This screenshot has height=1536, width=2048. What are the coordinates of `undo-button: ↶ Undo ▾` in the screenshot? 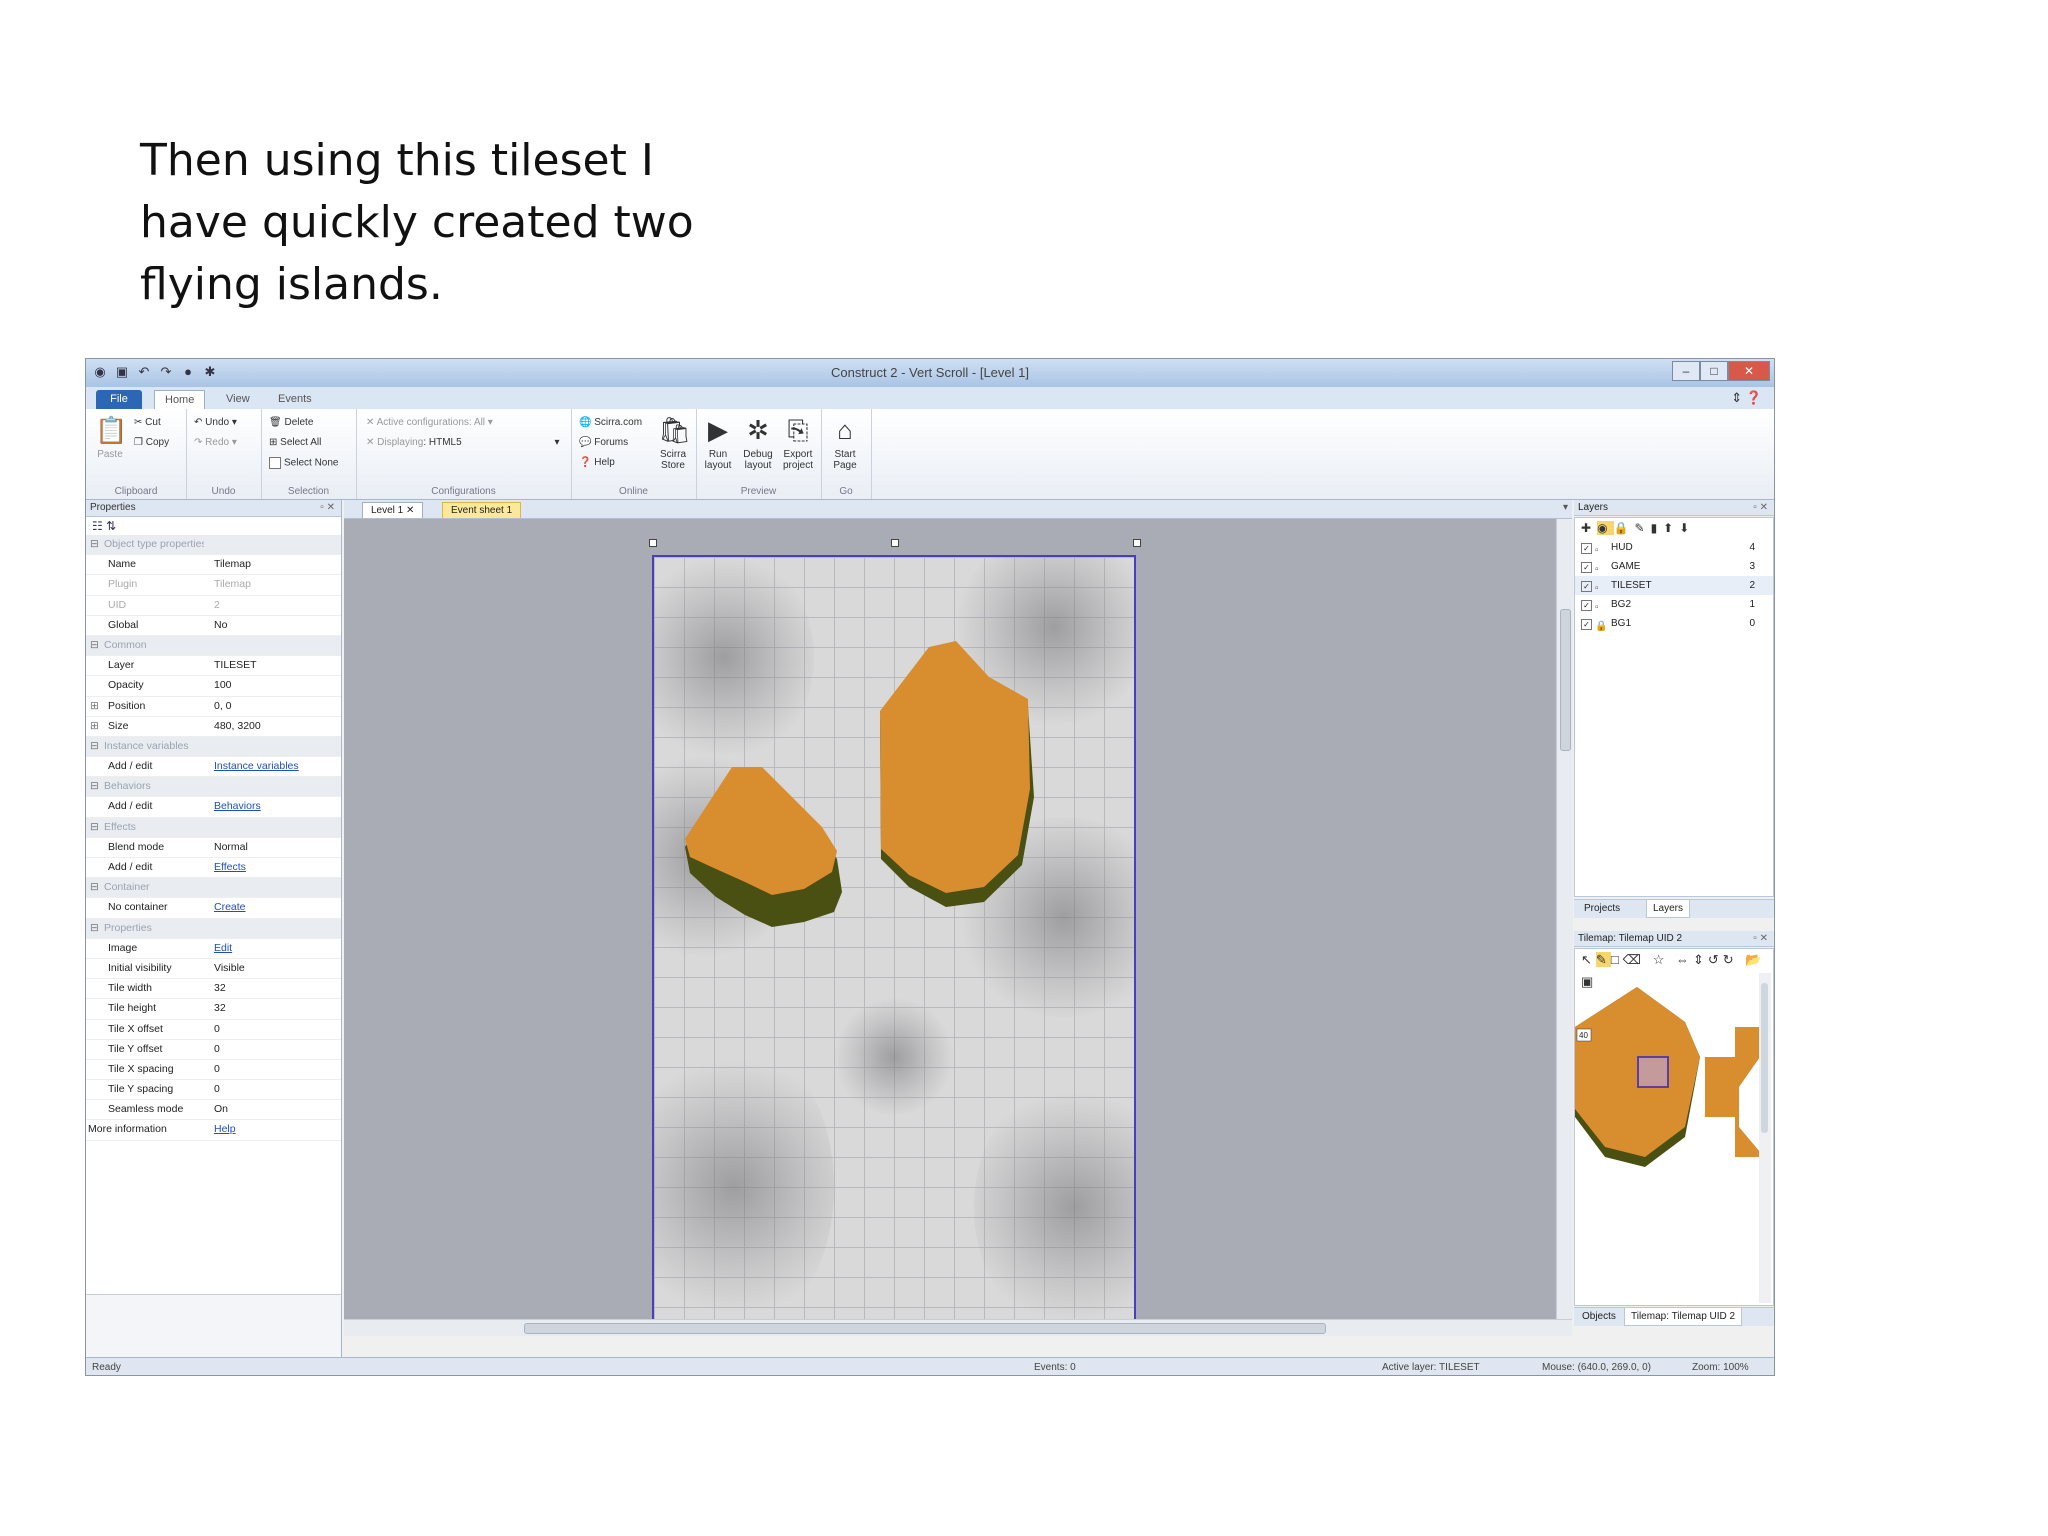 It's located at (215, 422).